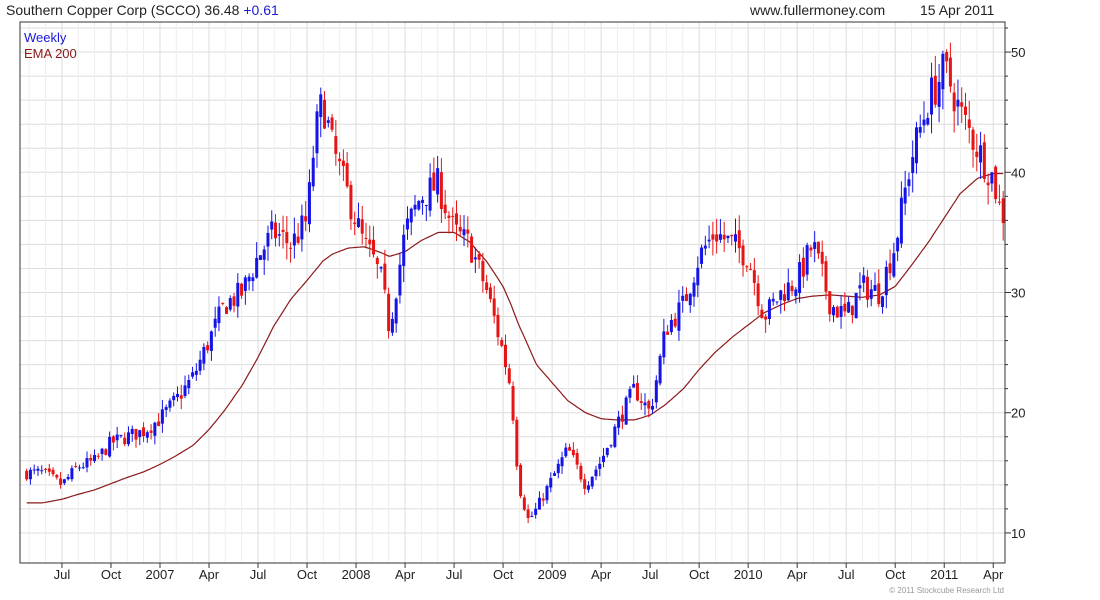  What do you see at coordinates (1015, 284) in the screenshot?
I see `y-axis: 10 20 30 40 50` at bounding box center [1015, 284].